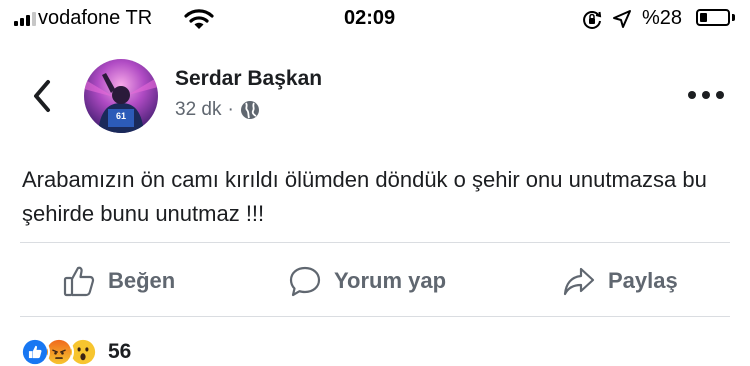 The height and width of the screenshot is (366, 750). I want to click on battery-percentage: %28, so click(662, 18).